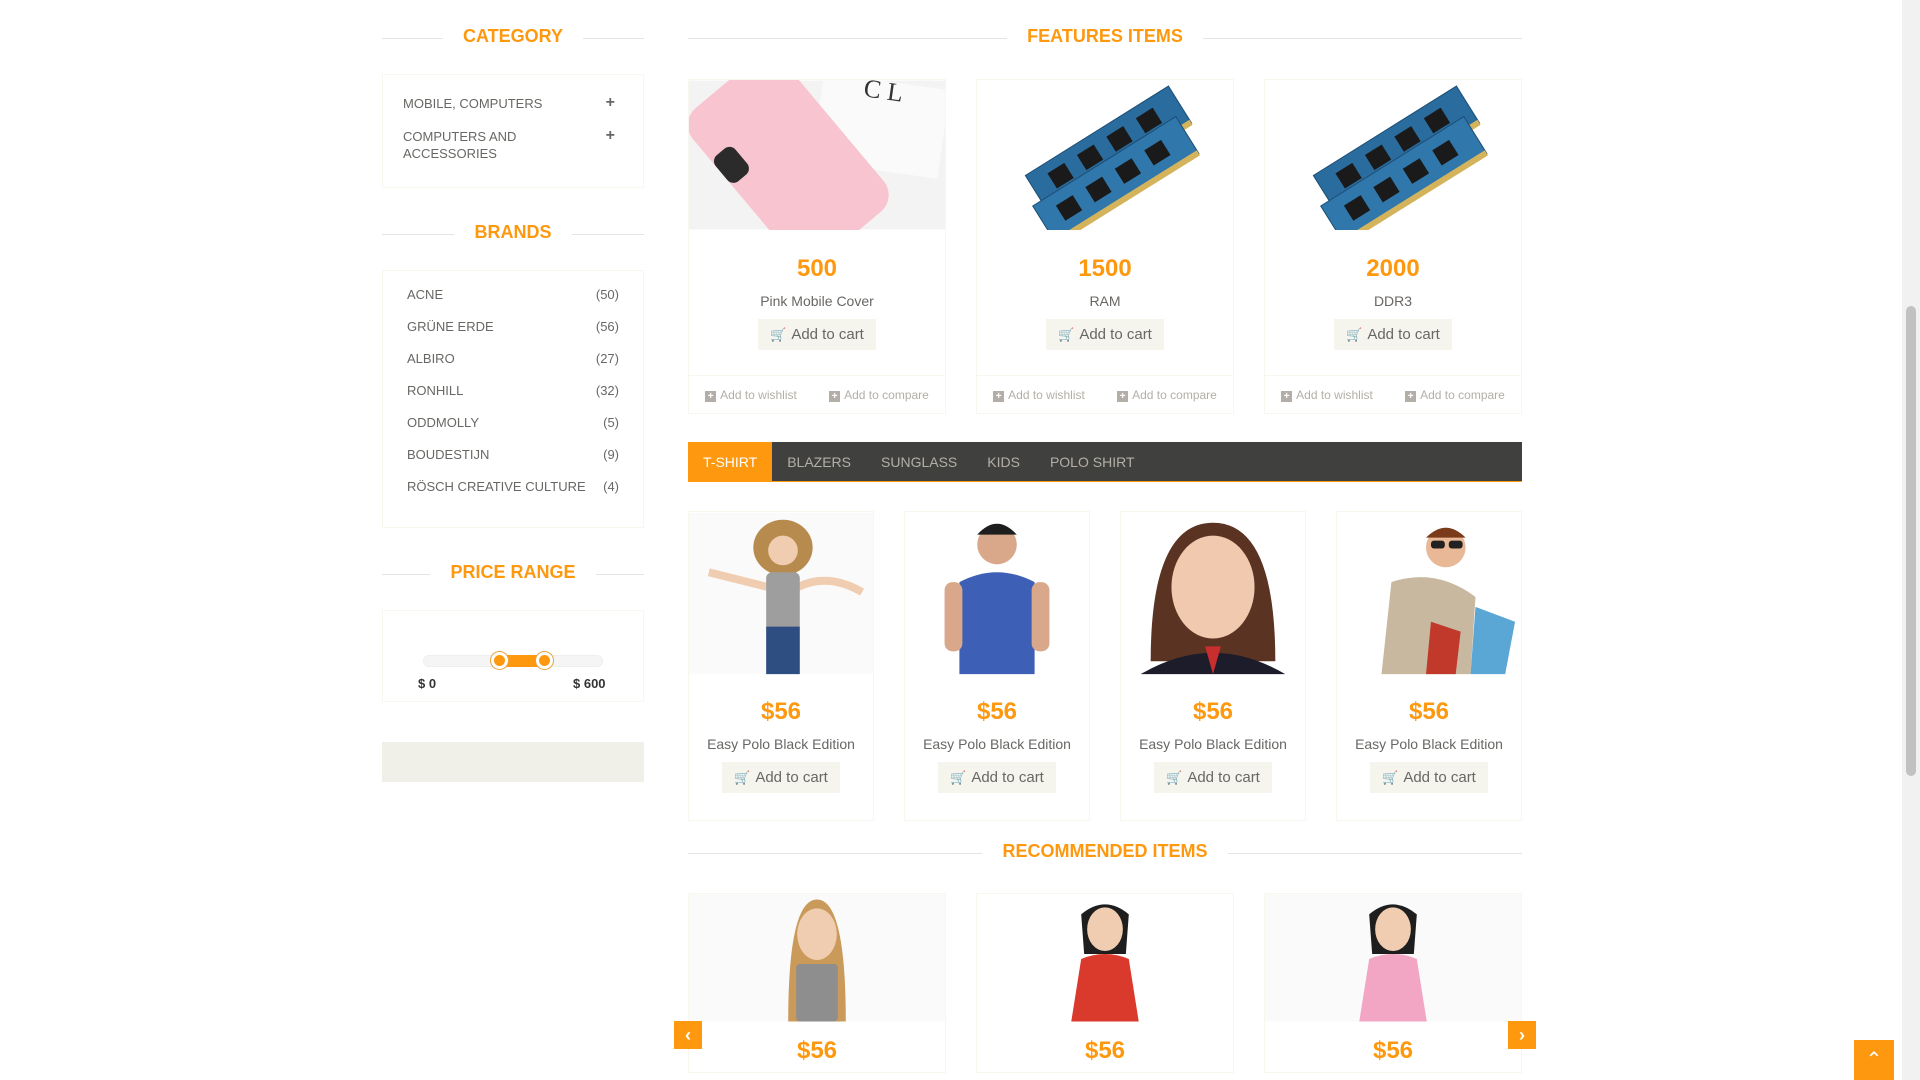  I want to click on brand-count: (4), so click(611, 486).